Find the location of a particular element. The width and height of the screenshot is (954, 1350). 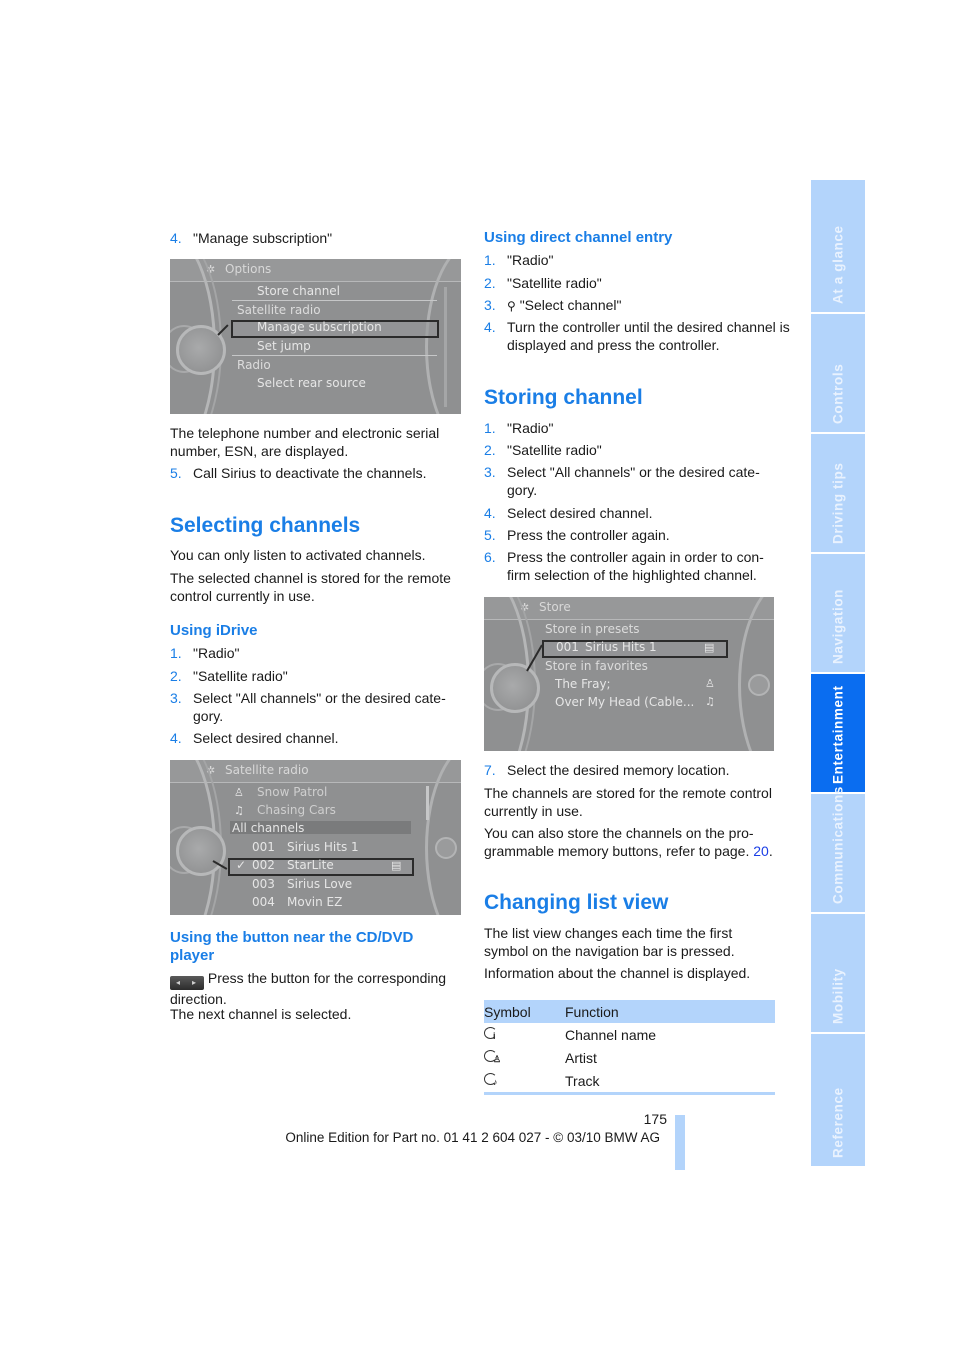

page-marker is located at coordinates (680, 1142).